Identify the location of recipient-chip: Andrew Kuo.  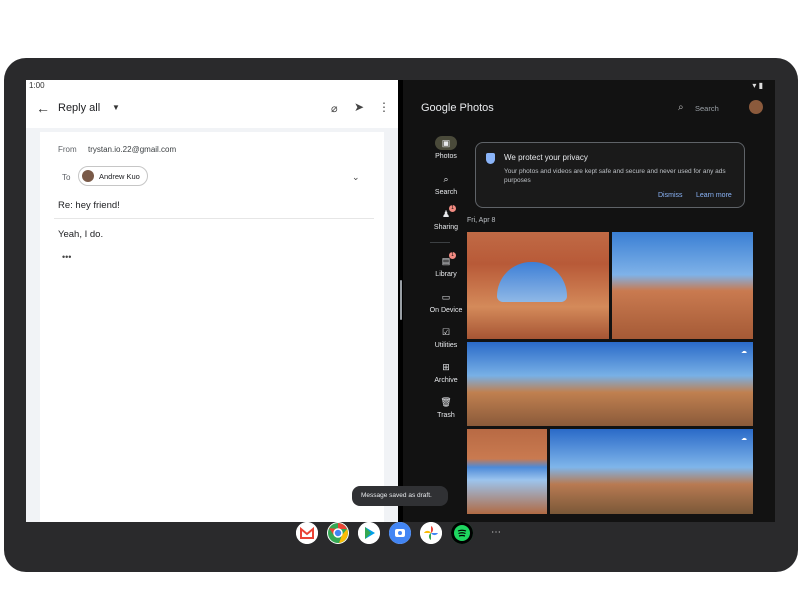
(113, 176).